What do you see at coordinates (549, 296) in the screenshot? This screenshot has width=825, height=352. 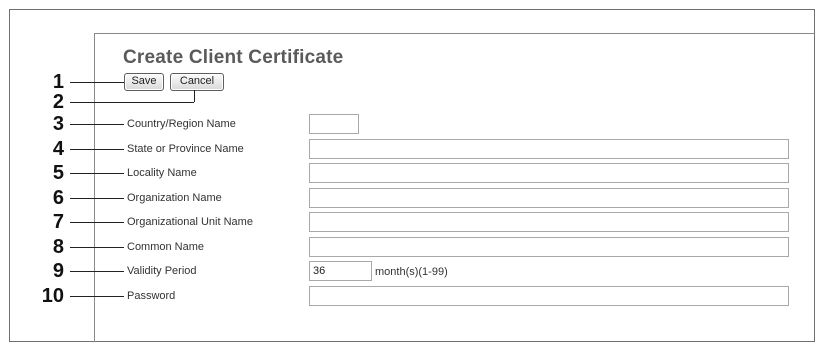 I see `password-field` at bounding box center [549, 296].